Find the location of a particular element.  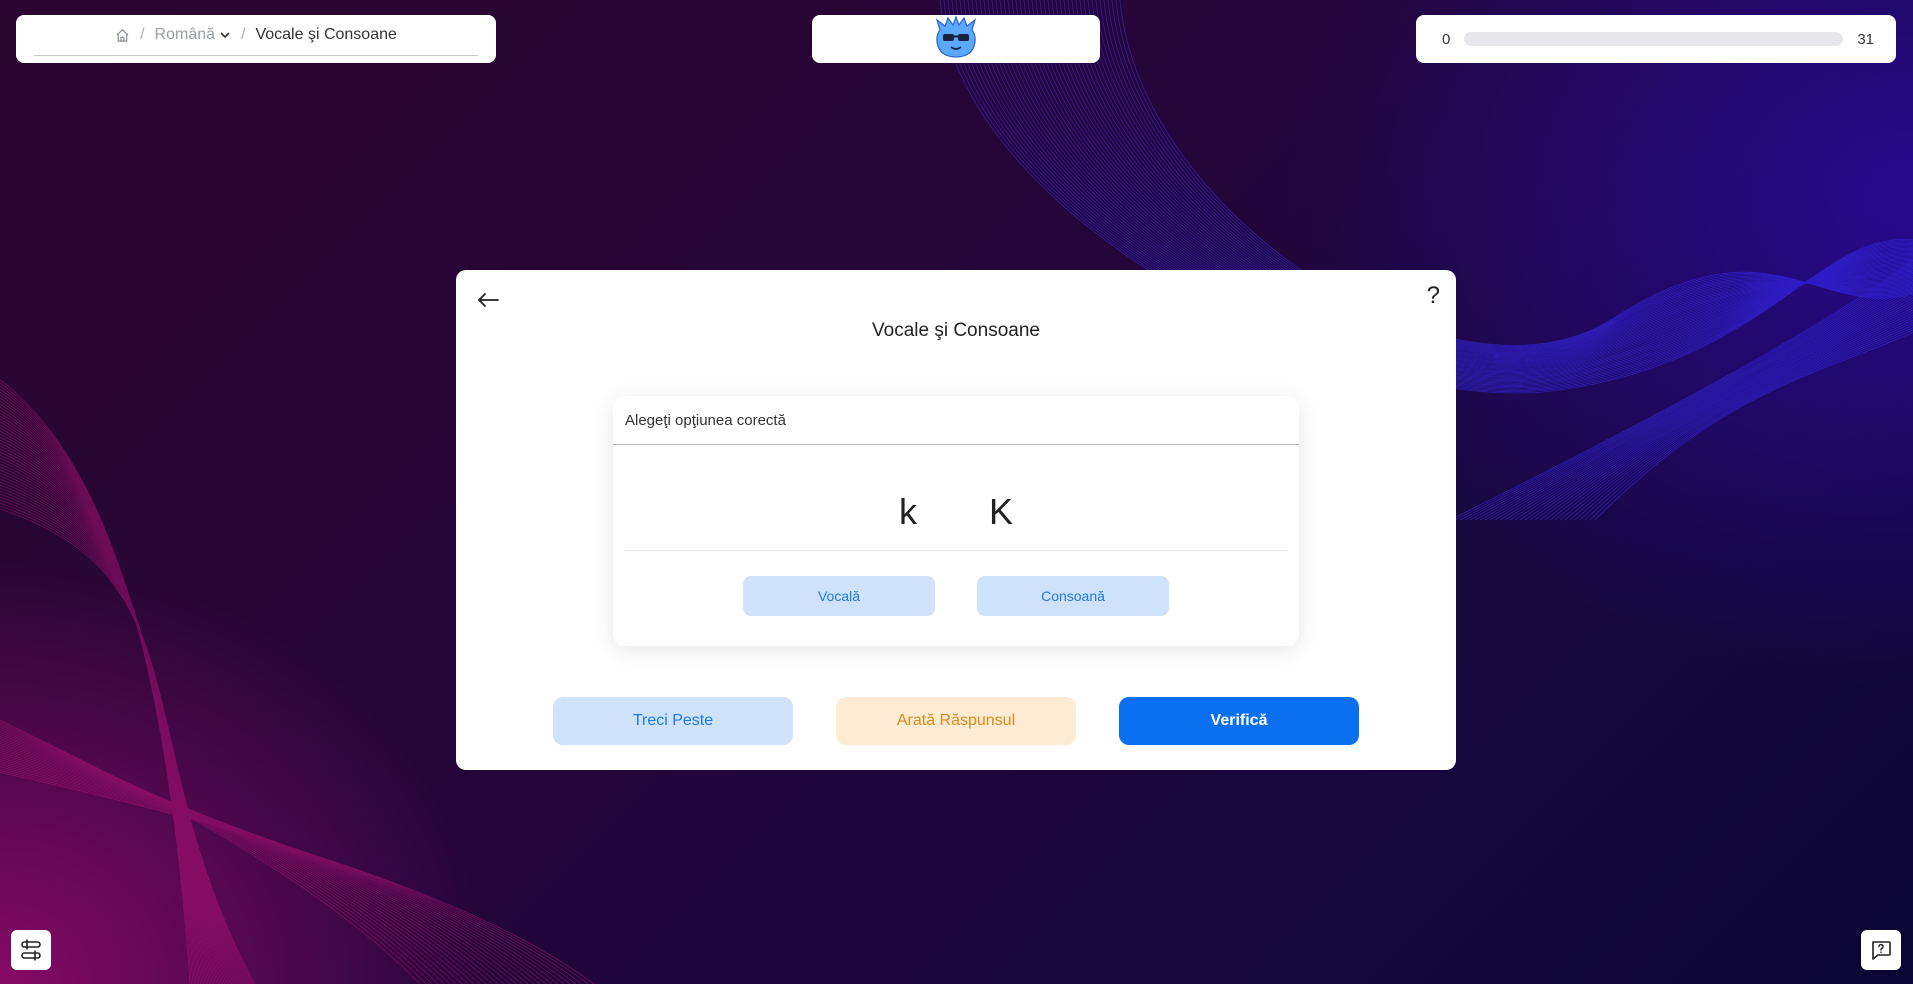

logo-panel is located at coordinates (956, 38).